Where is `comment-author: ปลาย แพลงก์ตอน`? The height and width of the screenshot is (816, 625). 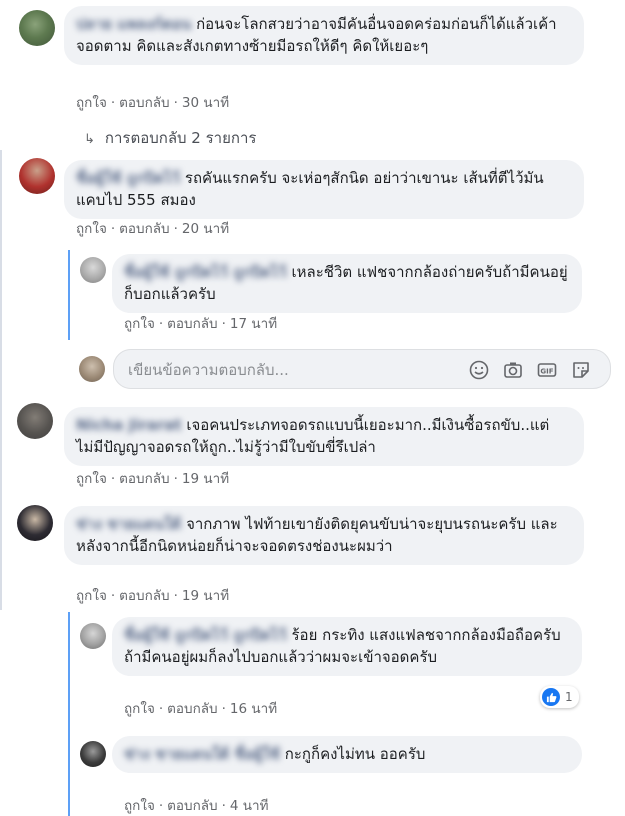 comment-author: ปลาย แพลงก์ตอน is located at coordinates (133, 24).